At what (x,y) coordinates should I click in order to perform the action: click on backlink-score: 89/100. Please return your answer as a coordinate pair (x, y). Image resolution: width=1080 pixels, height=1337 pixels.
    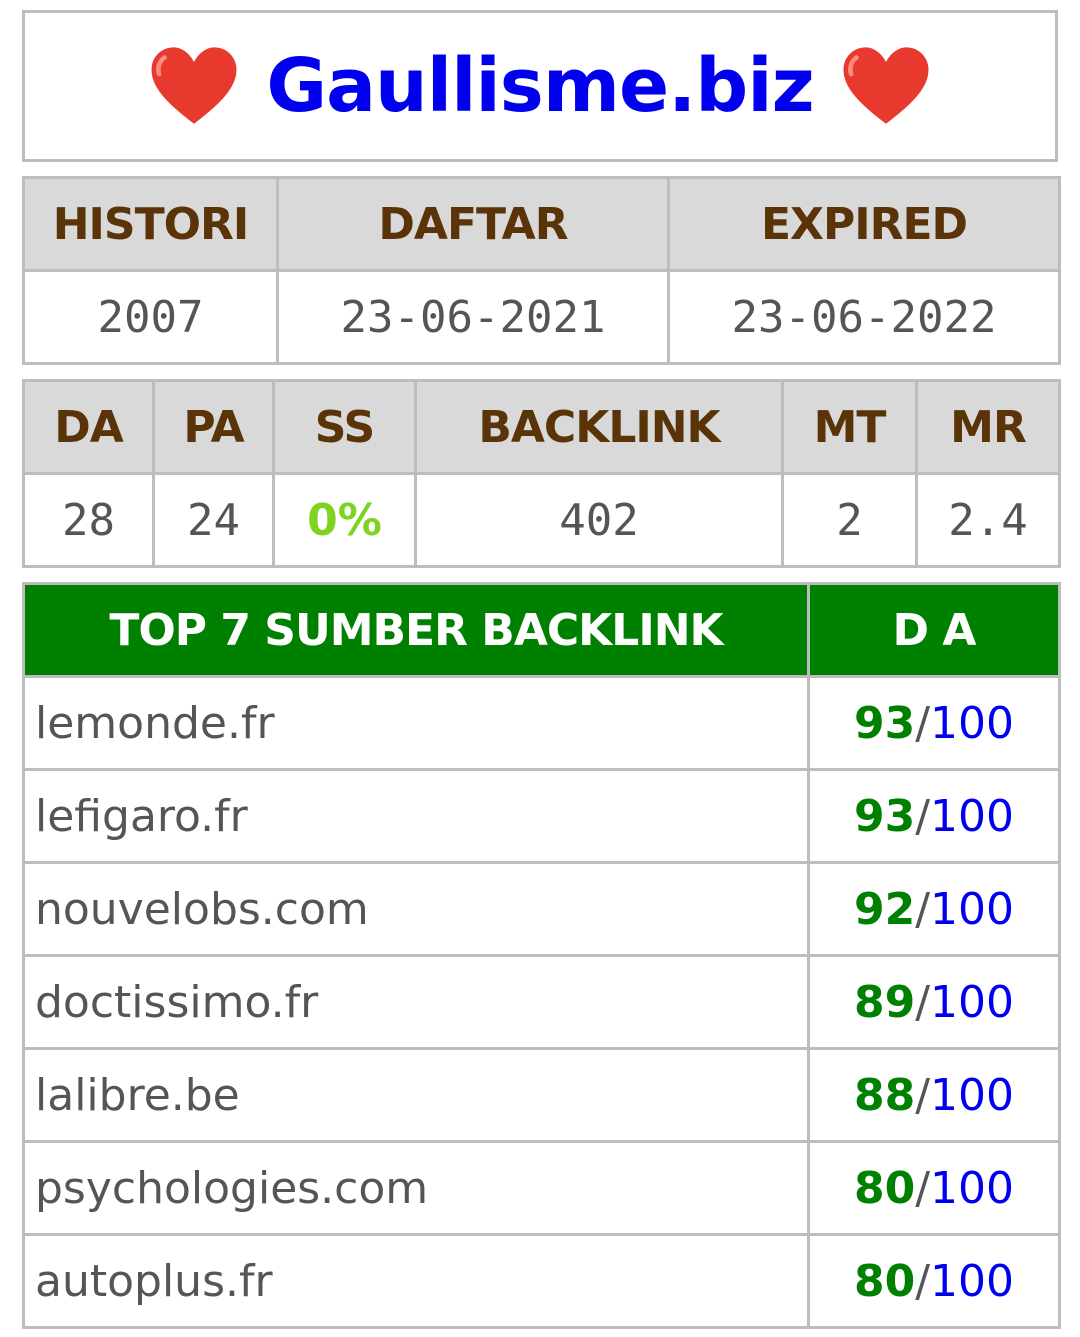
    Looking at the image, I should click on (934, 1002).